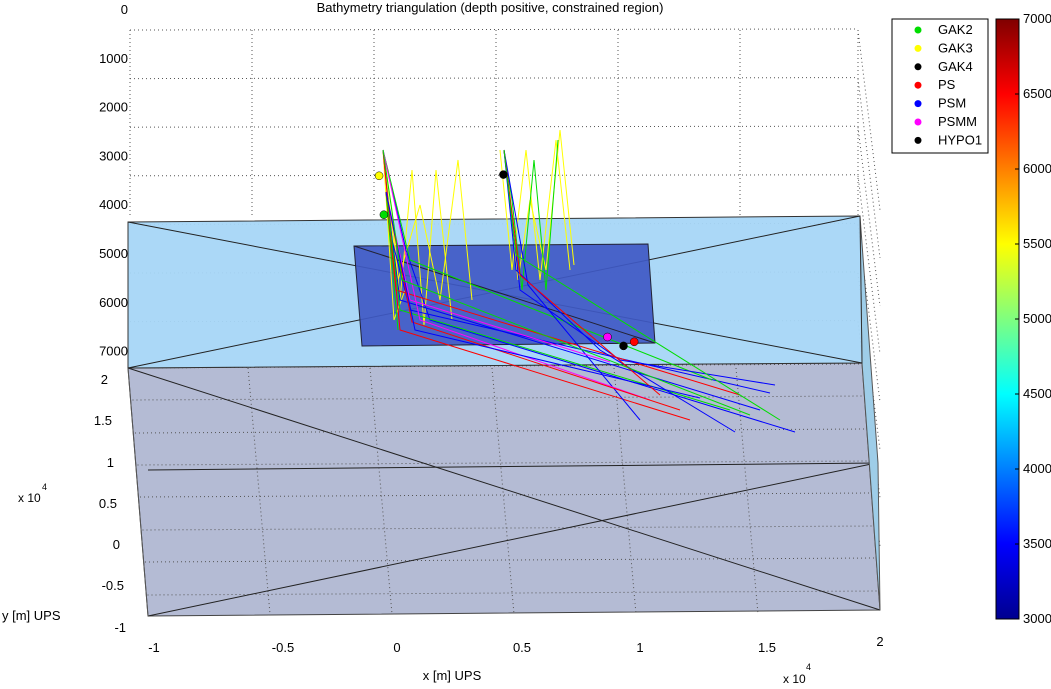 The width and height of the screenshot is (1051, 689). I want to click on colorbar-ticks: 7000 6500 6000 5500 5000 4500 4000 3500 3000, so click(1033, 318).